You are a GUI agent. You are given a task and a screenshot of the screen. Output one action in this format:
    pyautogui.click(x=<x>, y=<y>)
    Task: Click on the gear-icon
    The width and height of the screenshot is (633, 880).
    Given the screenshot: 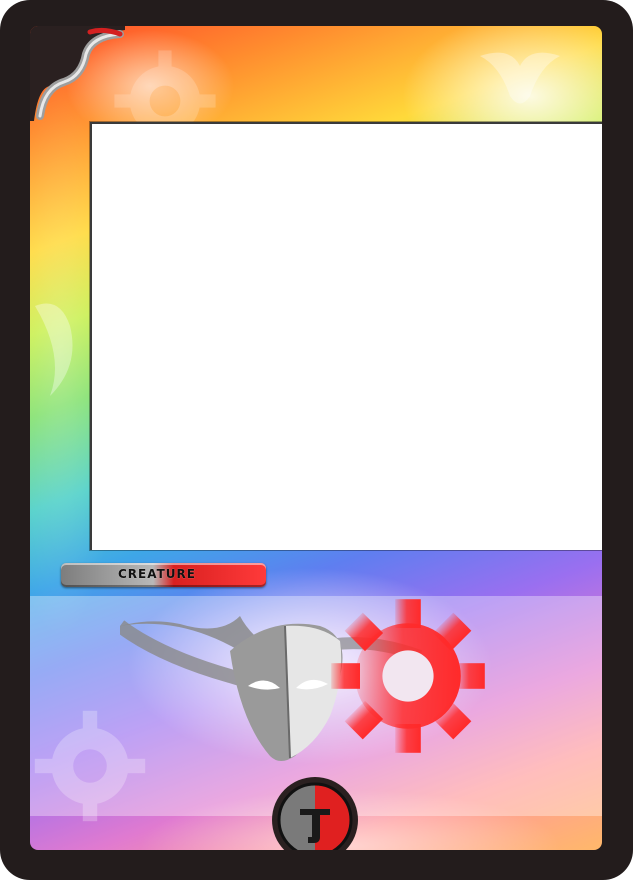 What is the action you would take?
    pyautogui.click(x=408, y=676)
    